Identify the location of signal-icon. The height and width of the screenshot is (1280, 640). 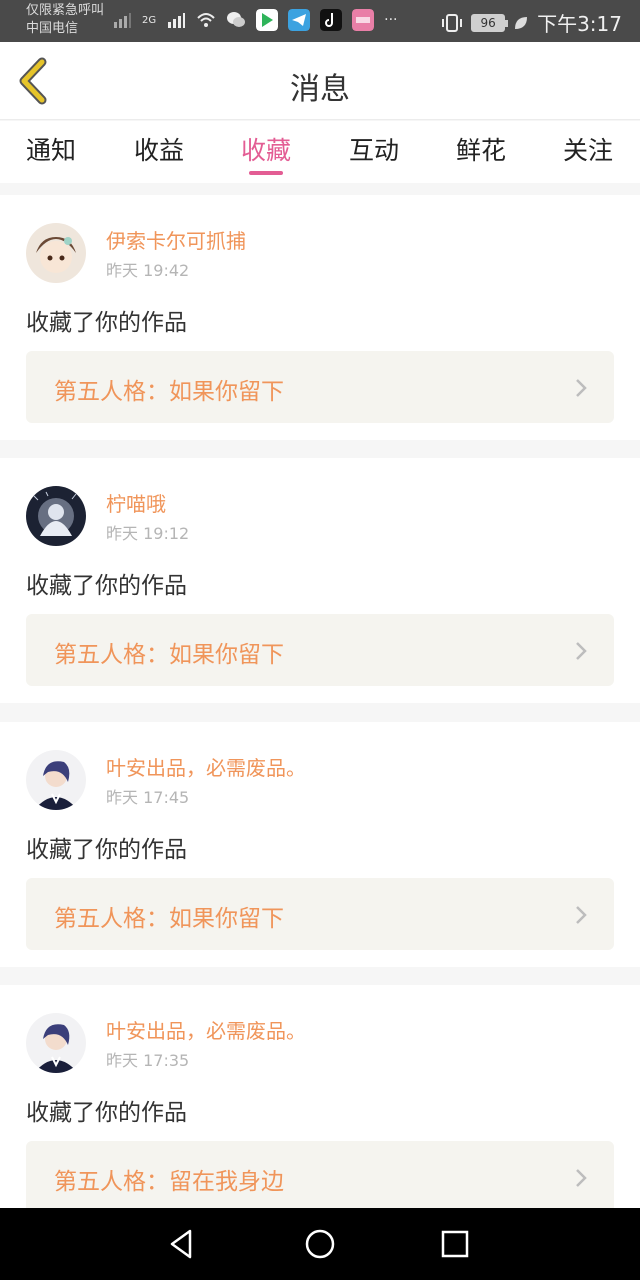
(177, 20).